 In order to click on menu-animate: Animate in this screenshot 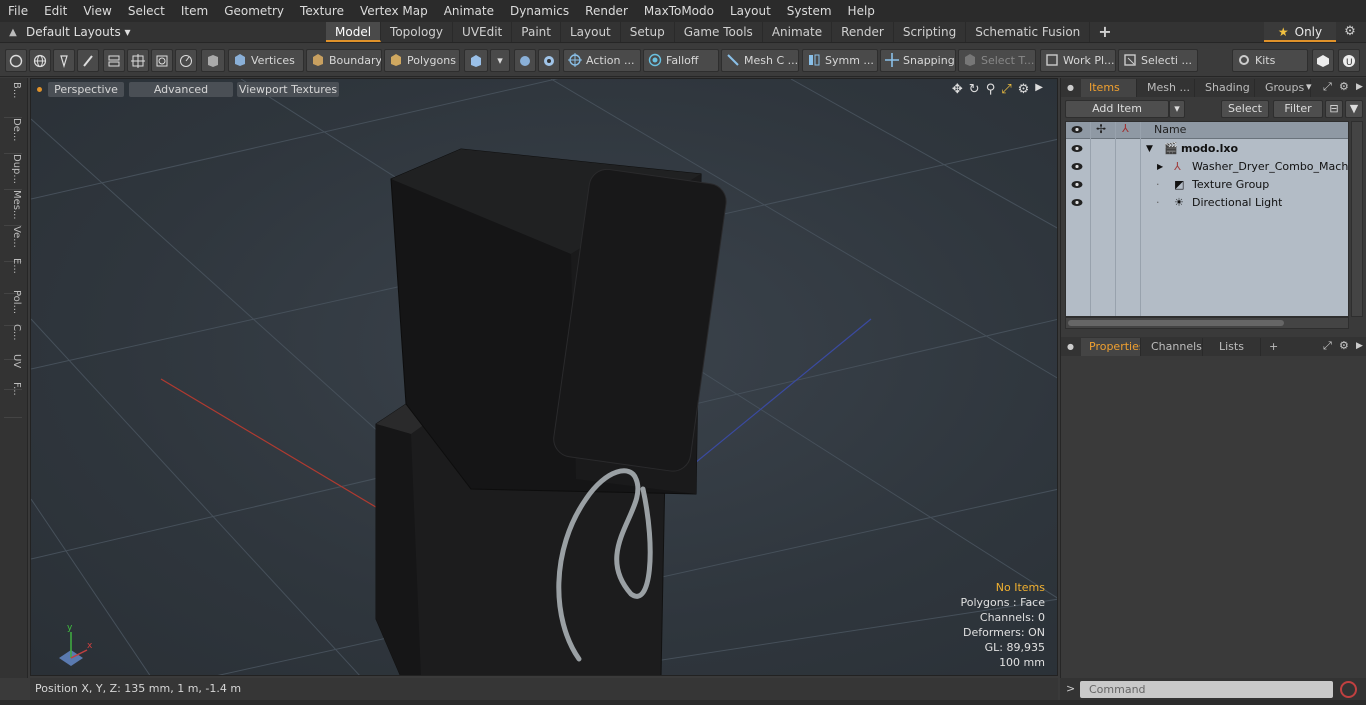, I will do `click(469, 11)`.